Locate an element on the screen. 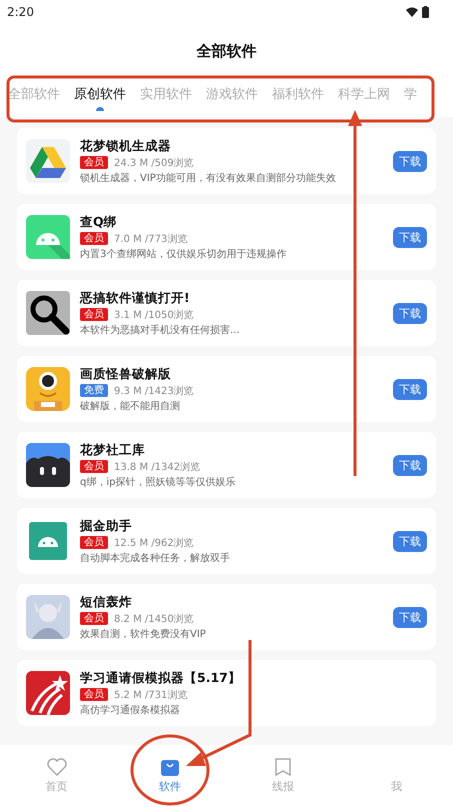 This screenshot has width=453, height=807. heart-icon is located at coordinates (56, 767).